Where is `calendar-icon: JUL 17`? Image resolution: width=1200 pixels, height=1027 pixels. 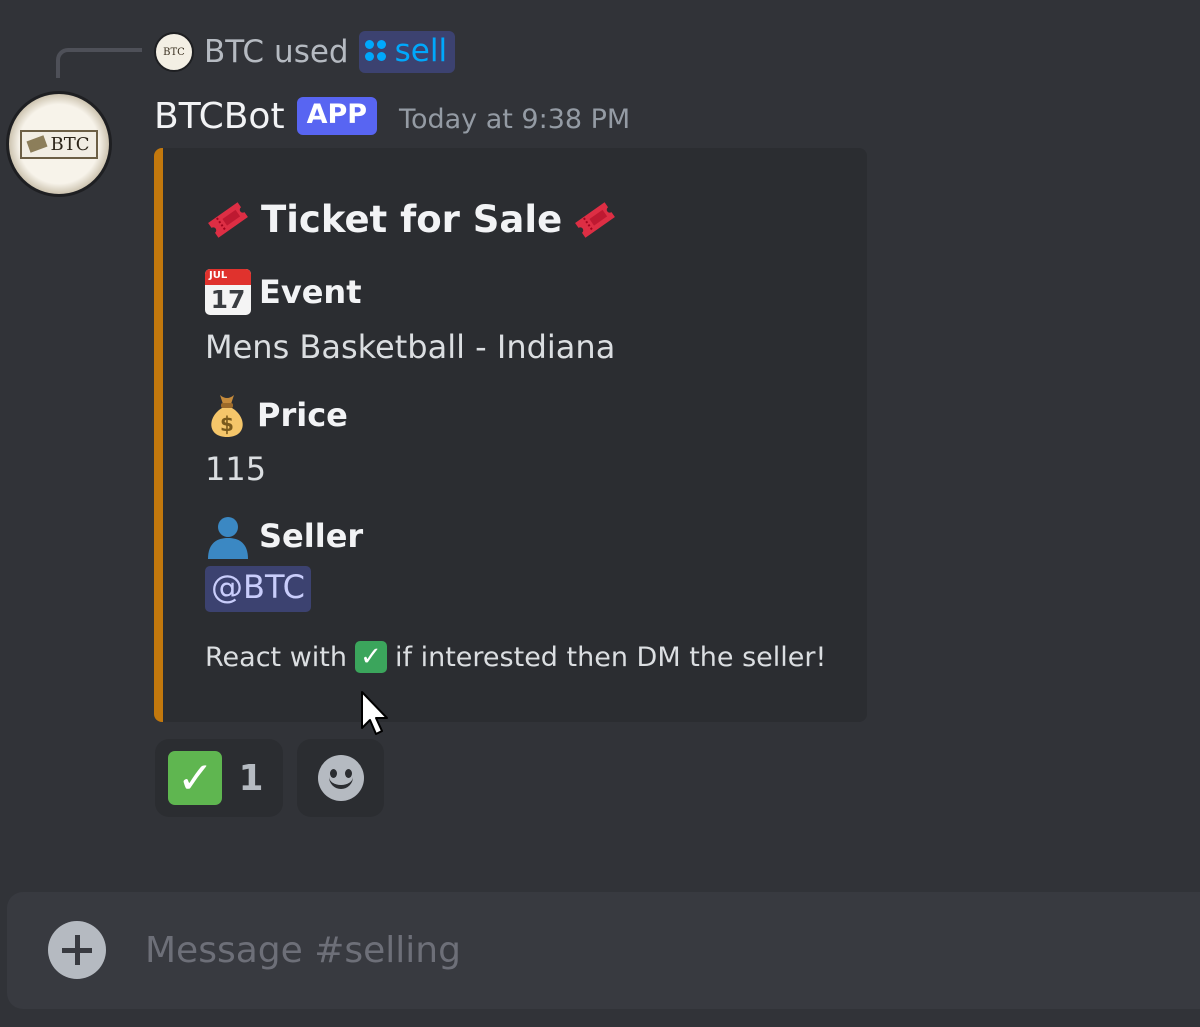 calendar-icon: JUL 17 is located at coordinates (228, 292).